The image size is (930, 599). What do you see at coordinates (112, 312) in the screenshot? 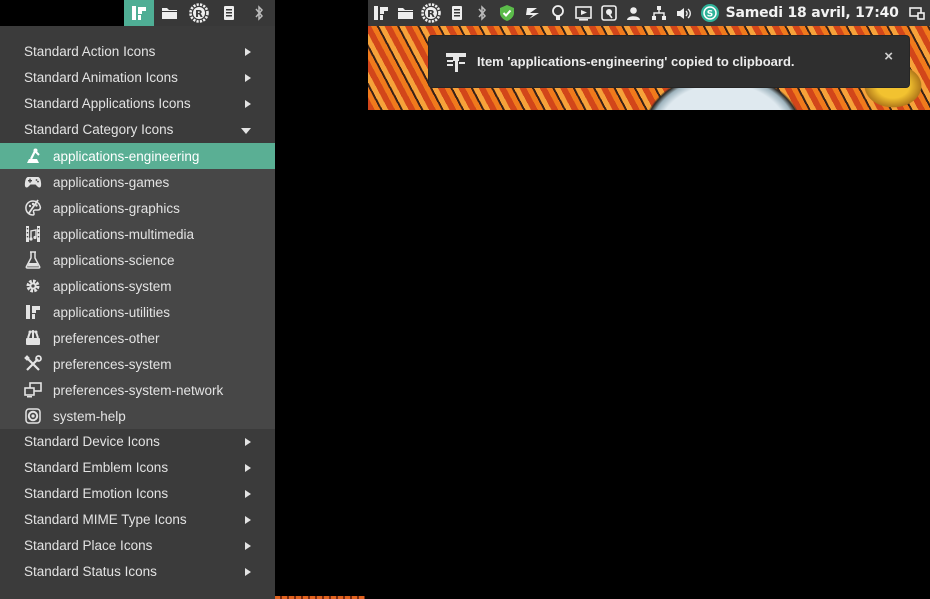
I see `submenu-item-label: applications-utilities` at bounding box center [112, 312].